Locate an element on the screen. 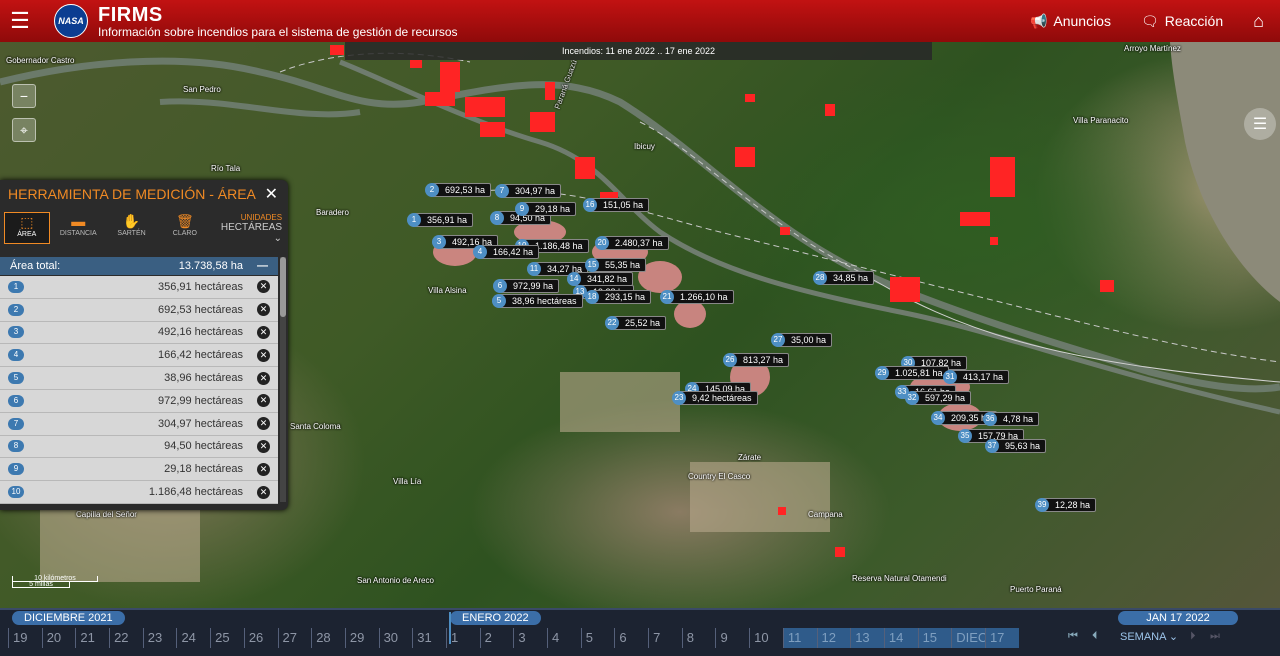 The height and width of the screenshot is (656, 1280). timeline-day: 5 is located at coordinates (597, 638).